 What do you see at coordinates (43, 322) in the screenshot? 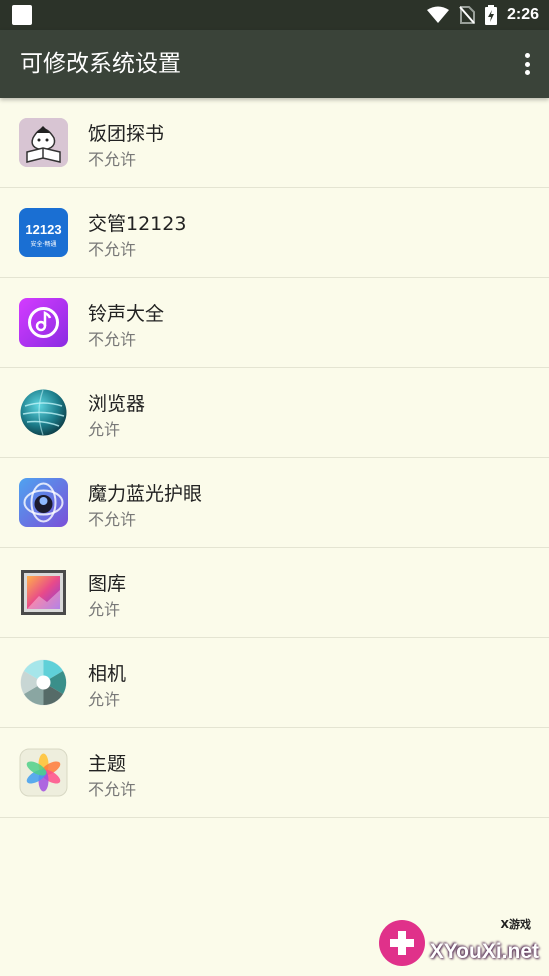
I see `ringtone-music-icon` at bounding box center [43, 322].